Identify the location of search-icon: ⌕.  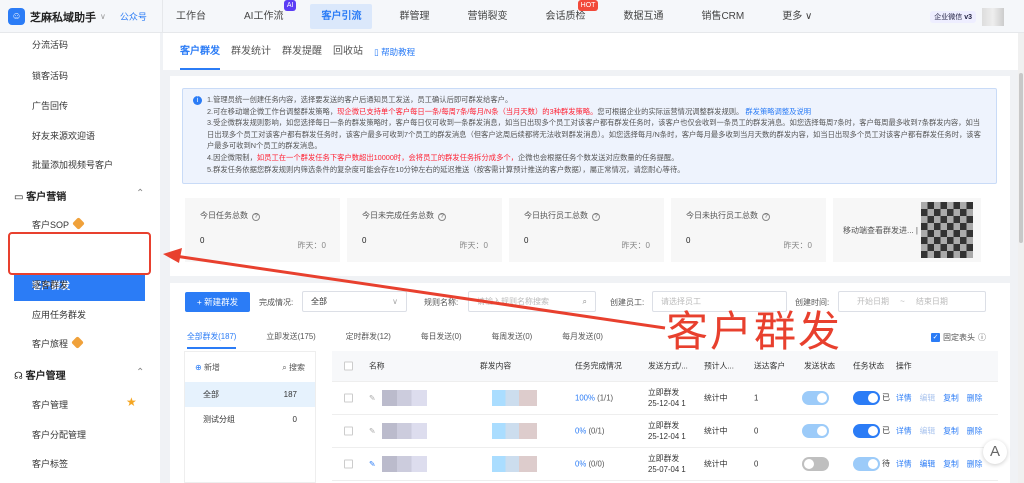
(584, 301).